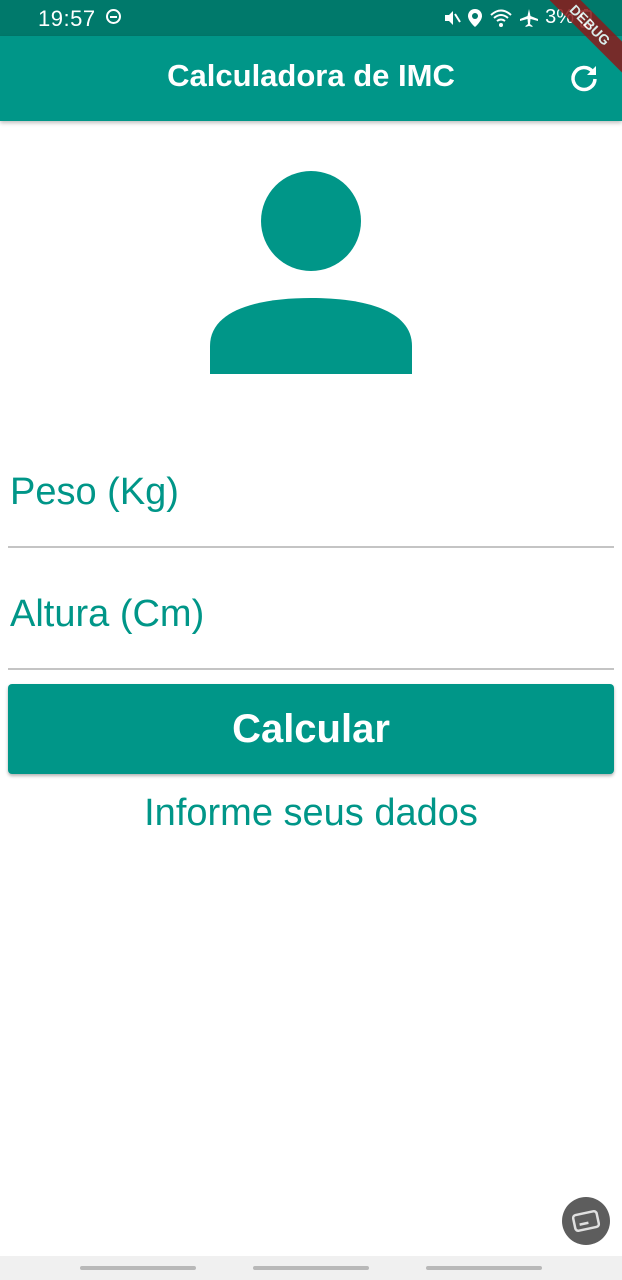 This screenshot has height=1280, width=622. I want to click on status-bar: 19:57 3%, so click(311, 18).